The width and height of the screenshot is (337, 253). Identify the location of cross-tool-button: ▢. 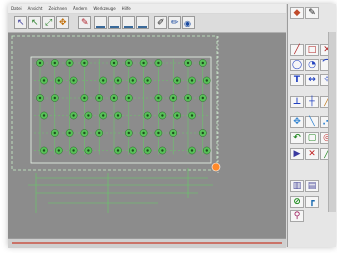
(312, 138).